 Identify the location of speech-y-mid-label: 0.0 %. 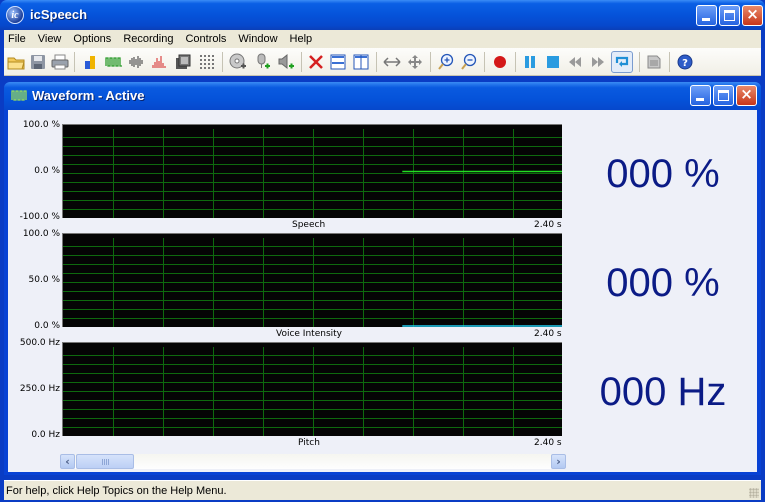
(47, 171).